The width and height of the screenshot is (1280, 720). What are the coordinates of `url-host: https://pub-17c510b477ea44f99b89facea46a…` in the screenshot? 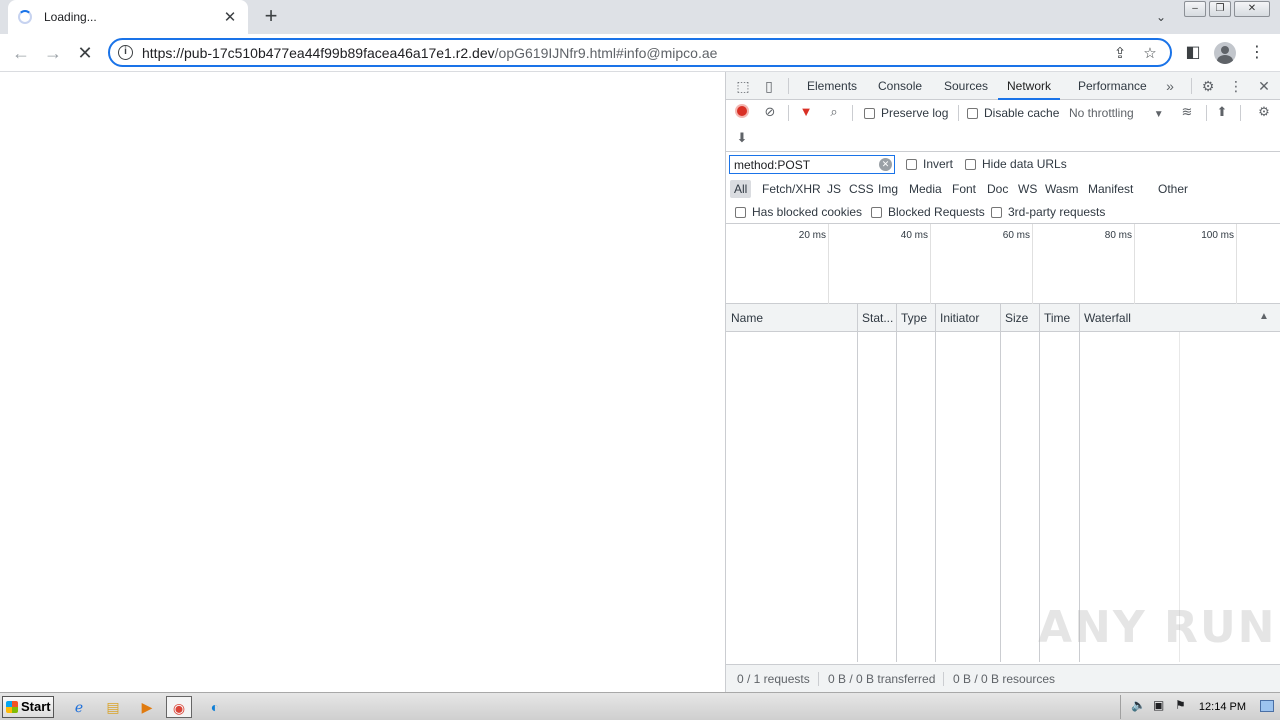 It's located at (318, 52).